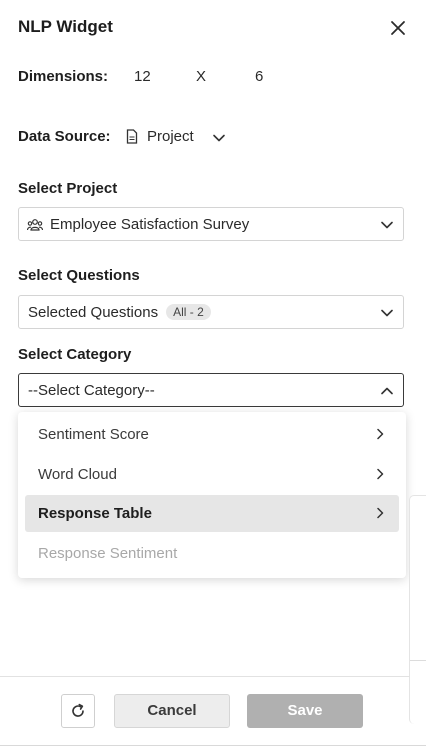 Image resolution: width=426 pixels, height=753 pixels. I want to click on option-label: Response Sentiment, so click(108, 553).